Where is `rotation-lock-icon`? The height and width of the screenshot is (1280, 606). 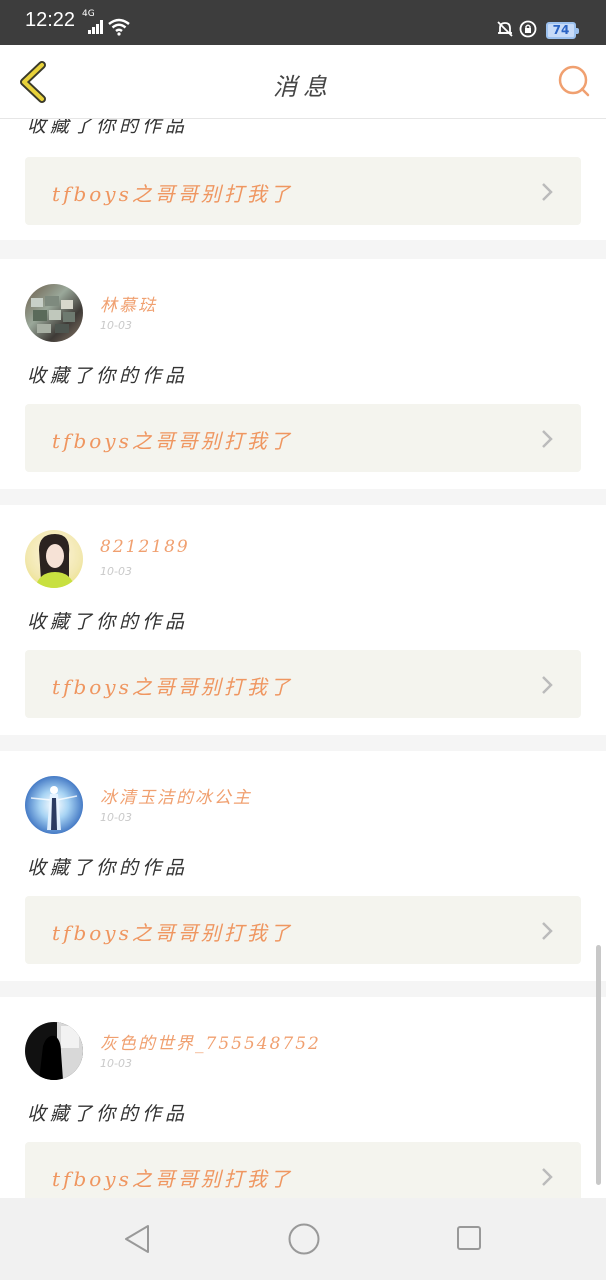
rotation-lock-icon is located at coordinates (528, 29).